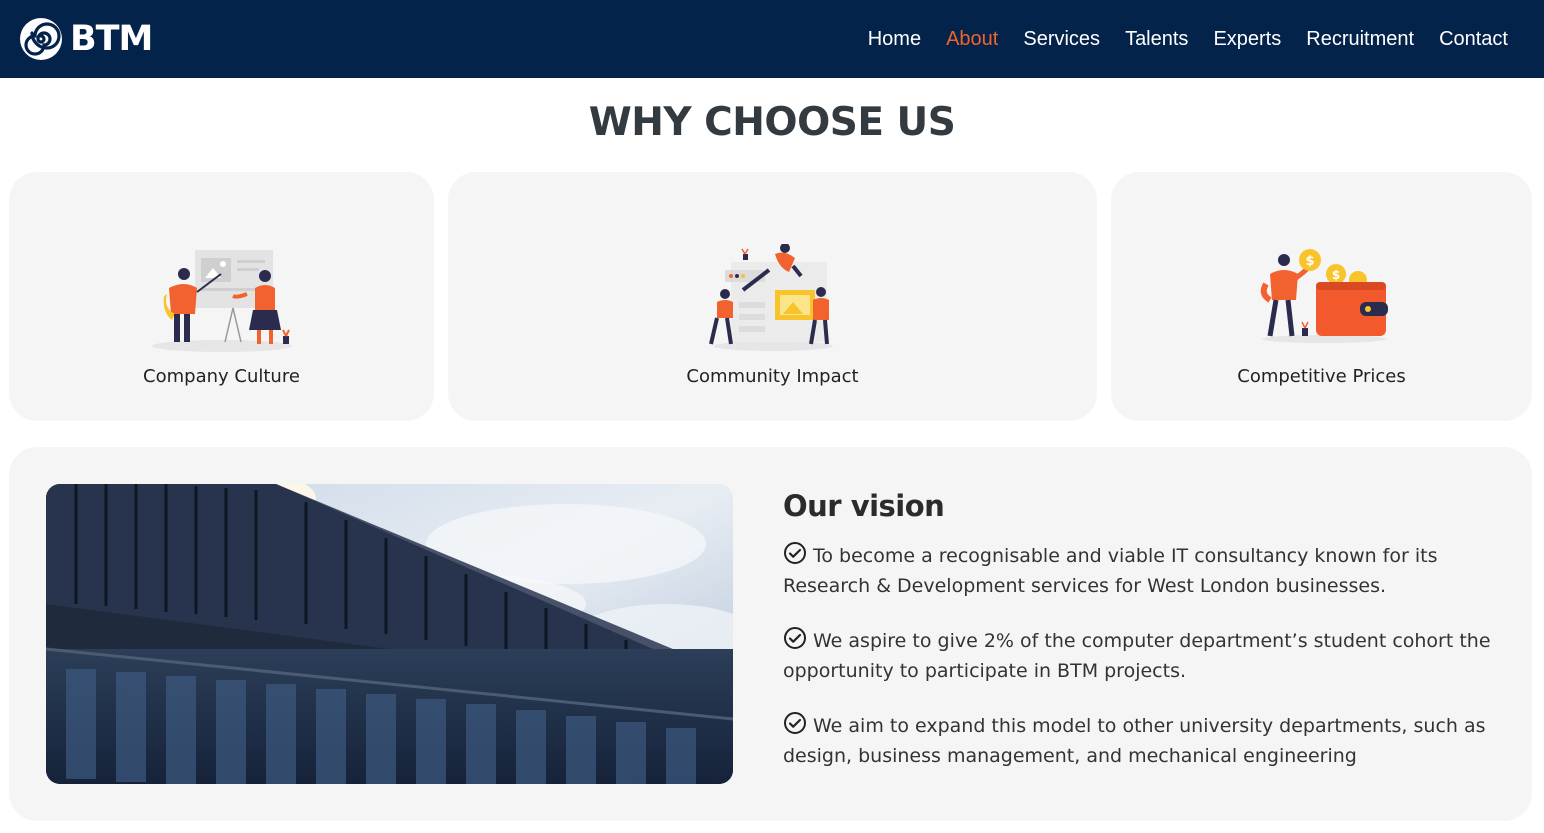  I want to click on nav-contact: Contact, so click(1473, 39).